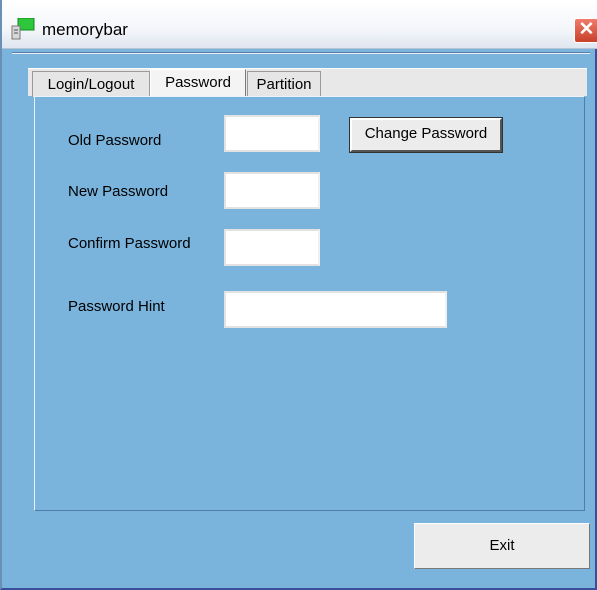 The image size is (597, 590). I want to click on confirm-password-field, so click(272, 247).